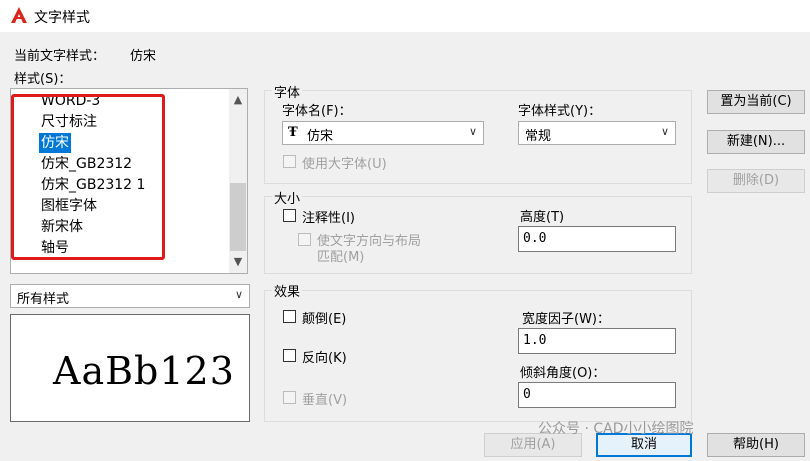 The width and height of the screenshot is (810, 461). I want to click on height-value: 0.0, so click(535, 238).